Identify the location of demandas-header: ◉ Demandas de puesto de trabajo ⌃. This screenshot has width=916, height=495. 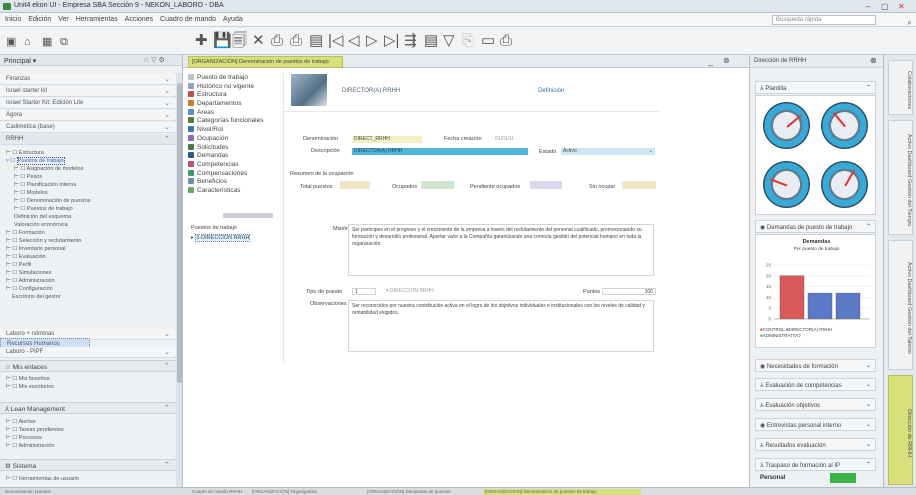
(815, 226).